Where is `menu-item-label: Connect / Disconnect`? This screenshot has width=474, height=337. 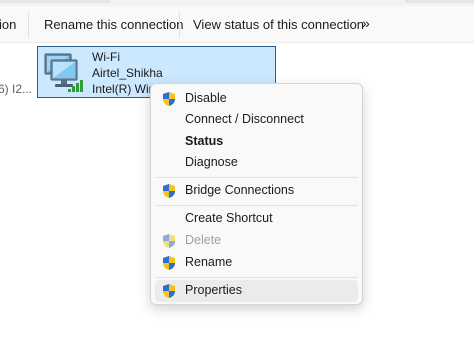
menu-item-label: Connect / Disconnect is located at coordinates (244, 119).